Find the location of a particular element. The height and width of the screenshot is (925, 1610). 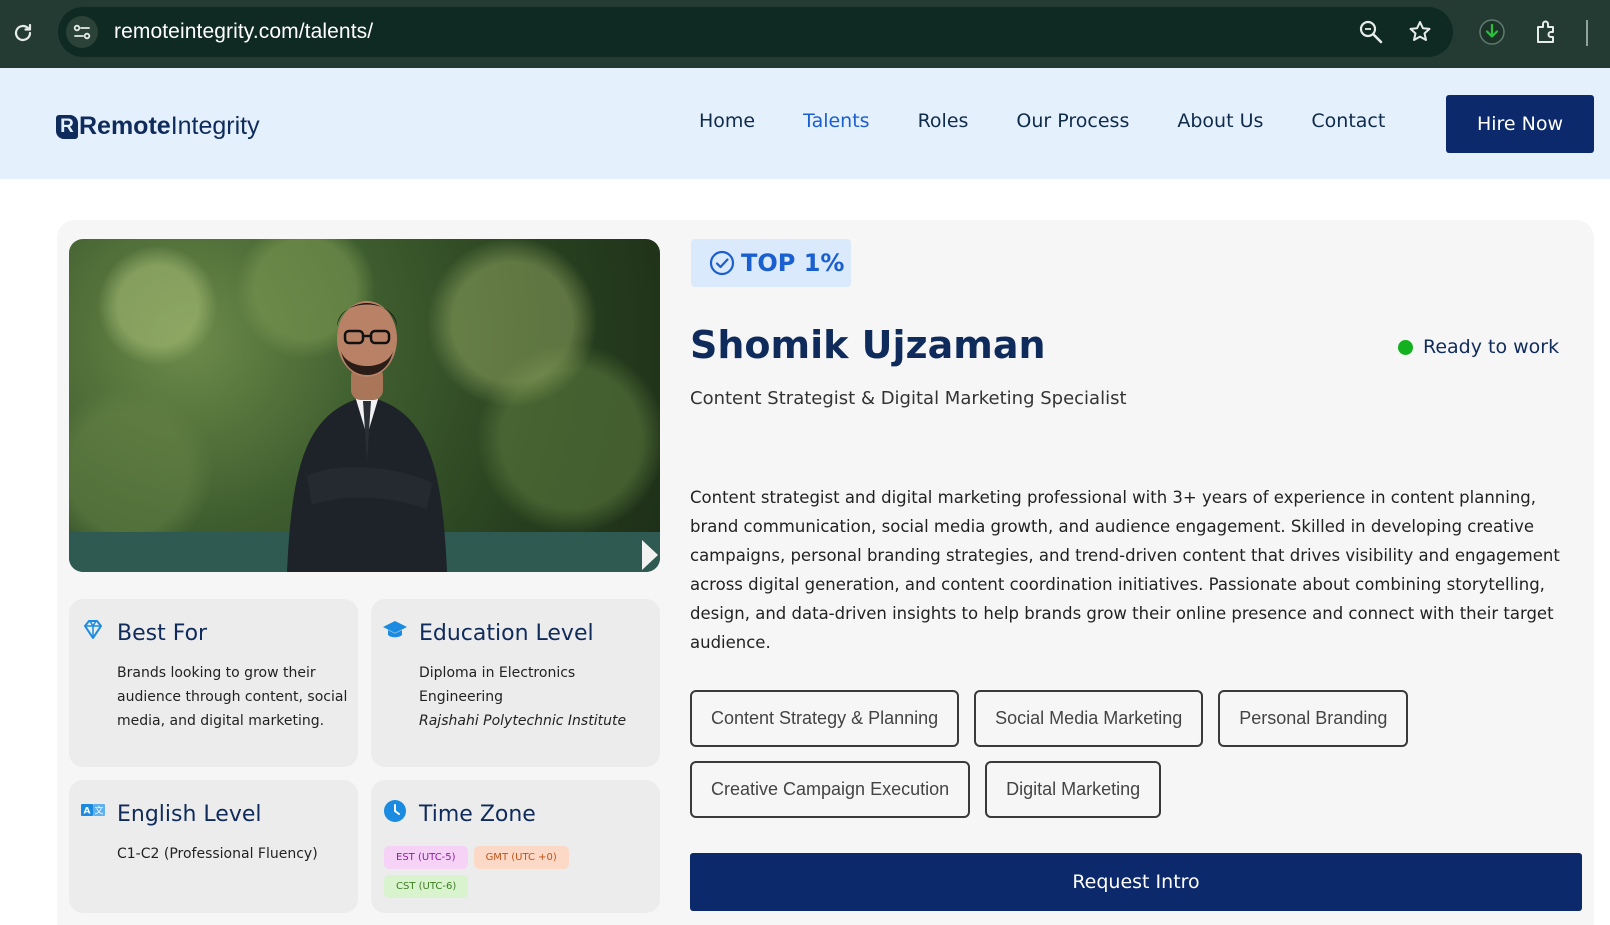

request-intro-button: Request Intro is located at coordinates (1136, 882).